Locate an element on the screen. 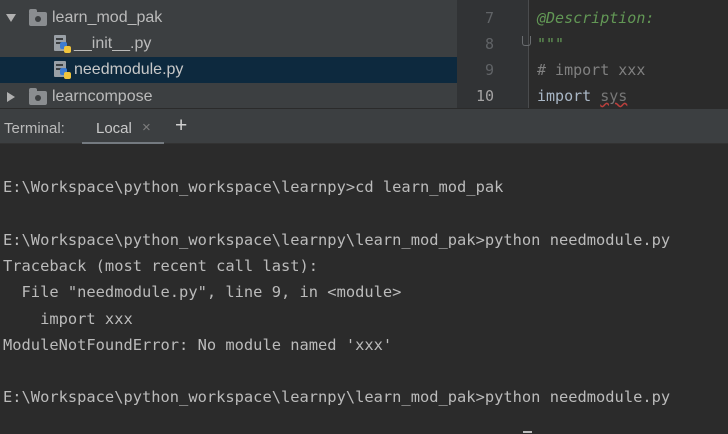 Image resolution: width=728 pixels, height=434 pixels. line-number: 9 is located at coordinates (489, 70).